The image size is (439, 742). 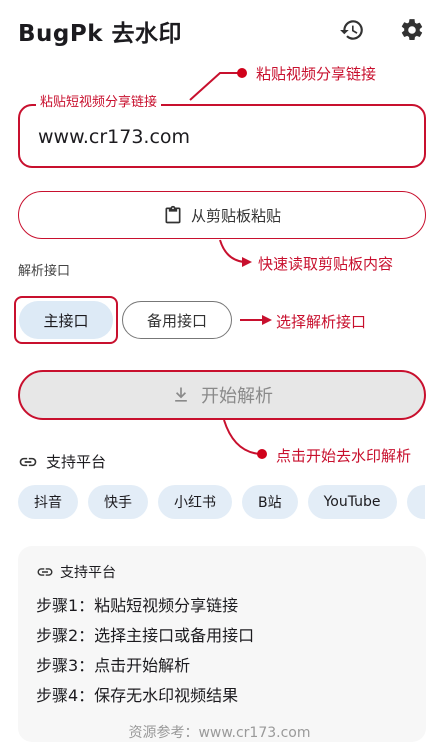 I want to click on paste-from-clipboard-button: 从剪贴板粘贴, so click(x=222, y=215).